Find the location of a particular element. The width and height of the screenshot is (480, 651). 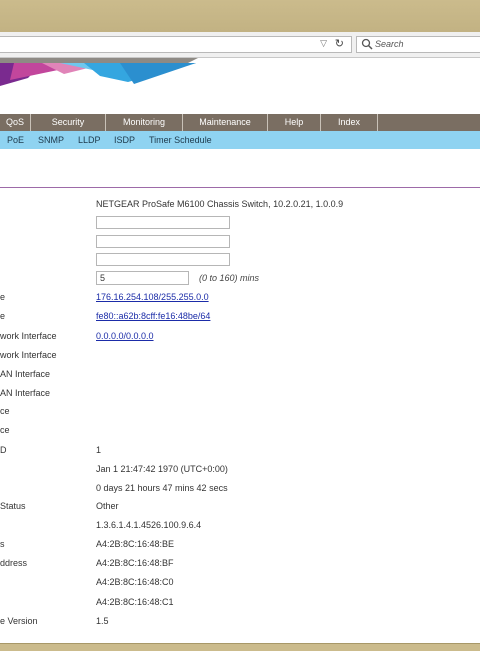

mac-address-1-value: A4:2B:8C:16:48:BE is located at coordinates (135, 544).